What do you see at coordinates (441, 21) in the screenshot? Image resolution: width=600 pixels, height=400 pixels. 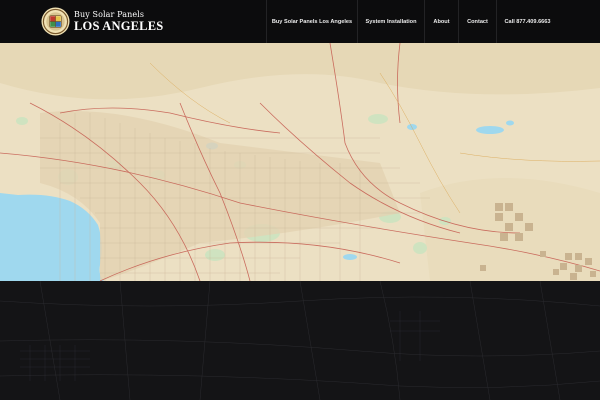 I see `nav-about: About` at bounding box center [441, 21].